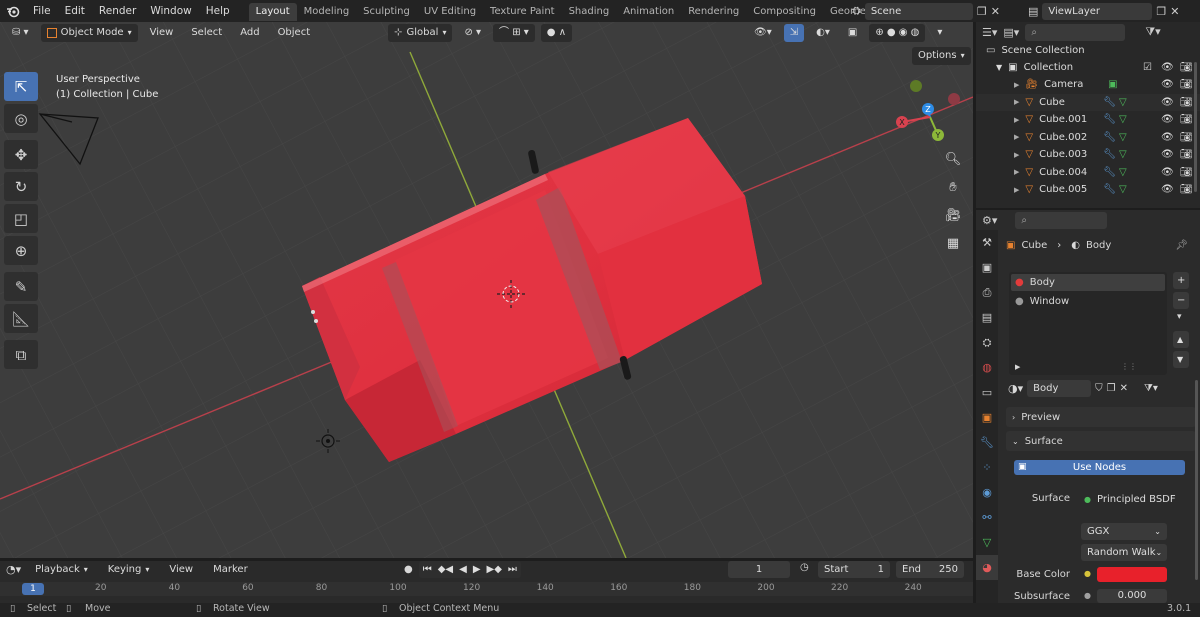 This screenshot has height=617, width=1200. I want to click on visibility-icon: 👁︎▾, so click(763, 33).